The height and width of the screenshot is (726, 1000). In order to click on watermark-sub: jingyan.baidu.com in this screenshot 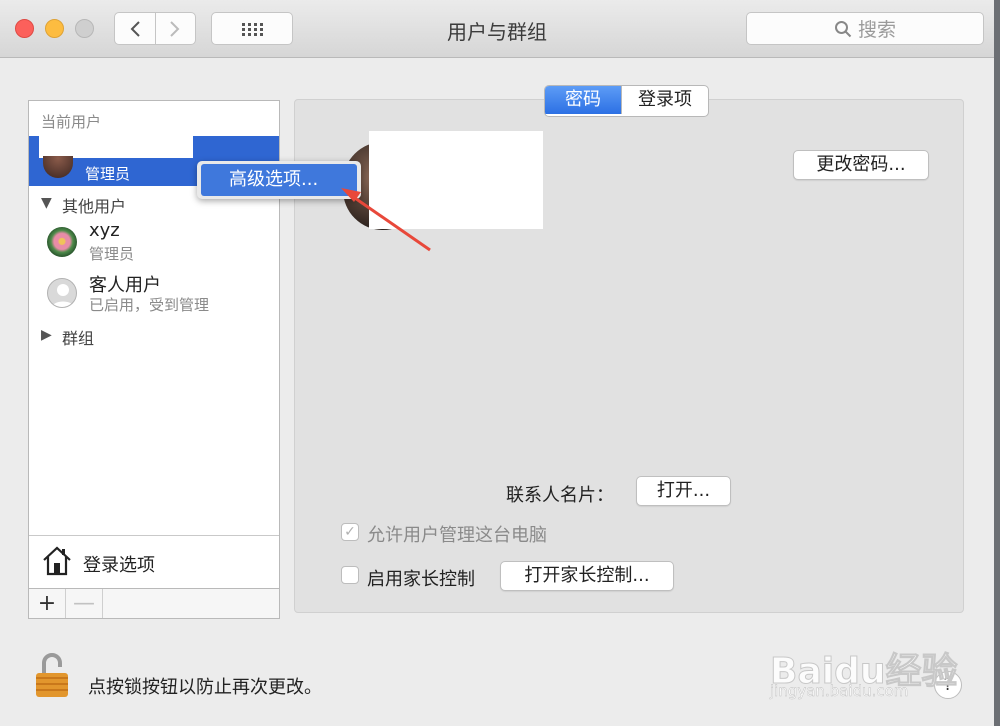, I will do `click(839, 691)`.